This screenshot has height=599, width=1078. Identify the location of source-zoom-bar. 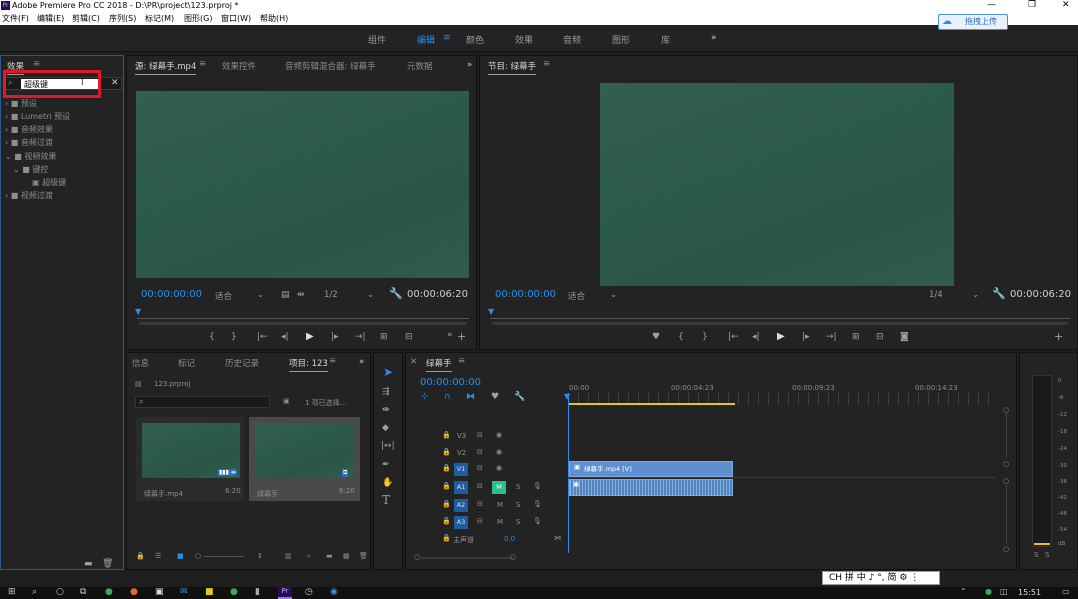
(303, 323).